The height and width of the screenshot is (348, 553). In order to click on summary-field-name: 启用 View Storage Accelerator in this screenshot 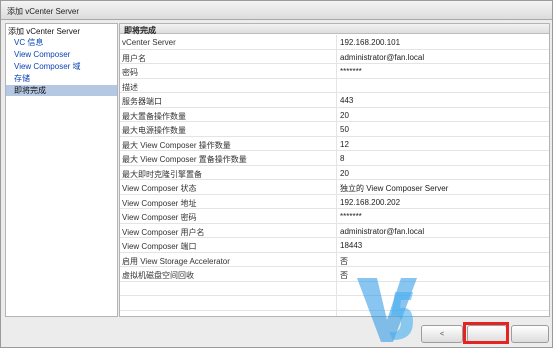, I will do `click(176, 261)`.